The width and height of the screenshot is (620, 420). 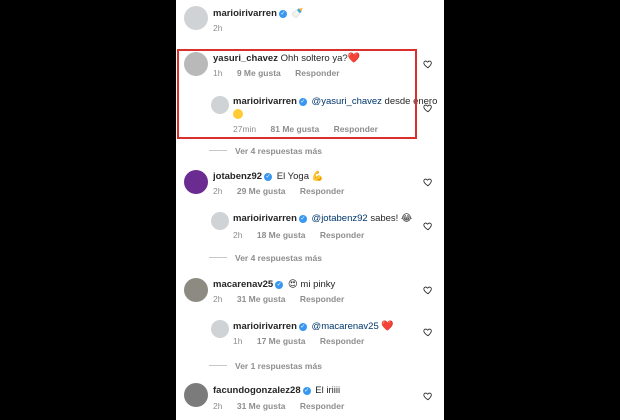 I want to click on heart-eyes-emoji: 😍, so click(x=292, y=284).